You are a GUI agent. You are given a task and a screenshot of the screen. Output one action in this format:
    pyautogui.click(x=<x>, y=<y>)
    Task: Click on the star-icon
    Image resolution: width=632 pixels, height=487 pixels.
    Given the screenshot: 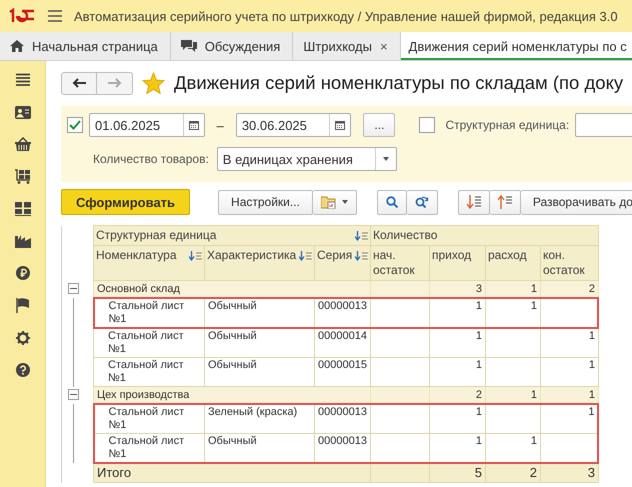 What is the action you would take?
    pyautogui.click(x=153, y=83)
    